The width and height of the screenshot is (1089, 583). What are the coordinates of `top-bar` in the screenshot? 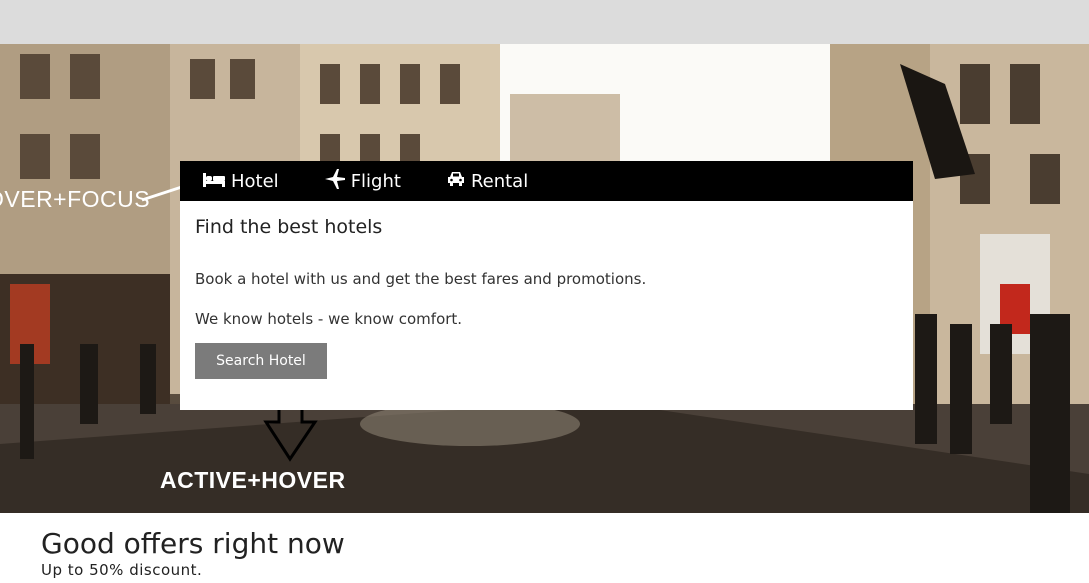 It's located at (544, 22).